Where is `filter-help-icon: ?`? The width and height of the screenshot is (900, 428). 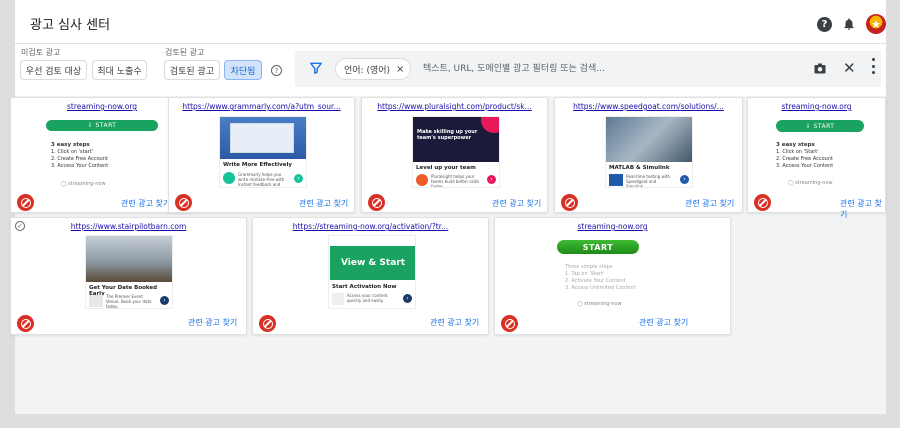
filter-help-icon: ? is located at coordinates (276, 70).